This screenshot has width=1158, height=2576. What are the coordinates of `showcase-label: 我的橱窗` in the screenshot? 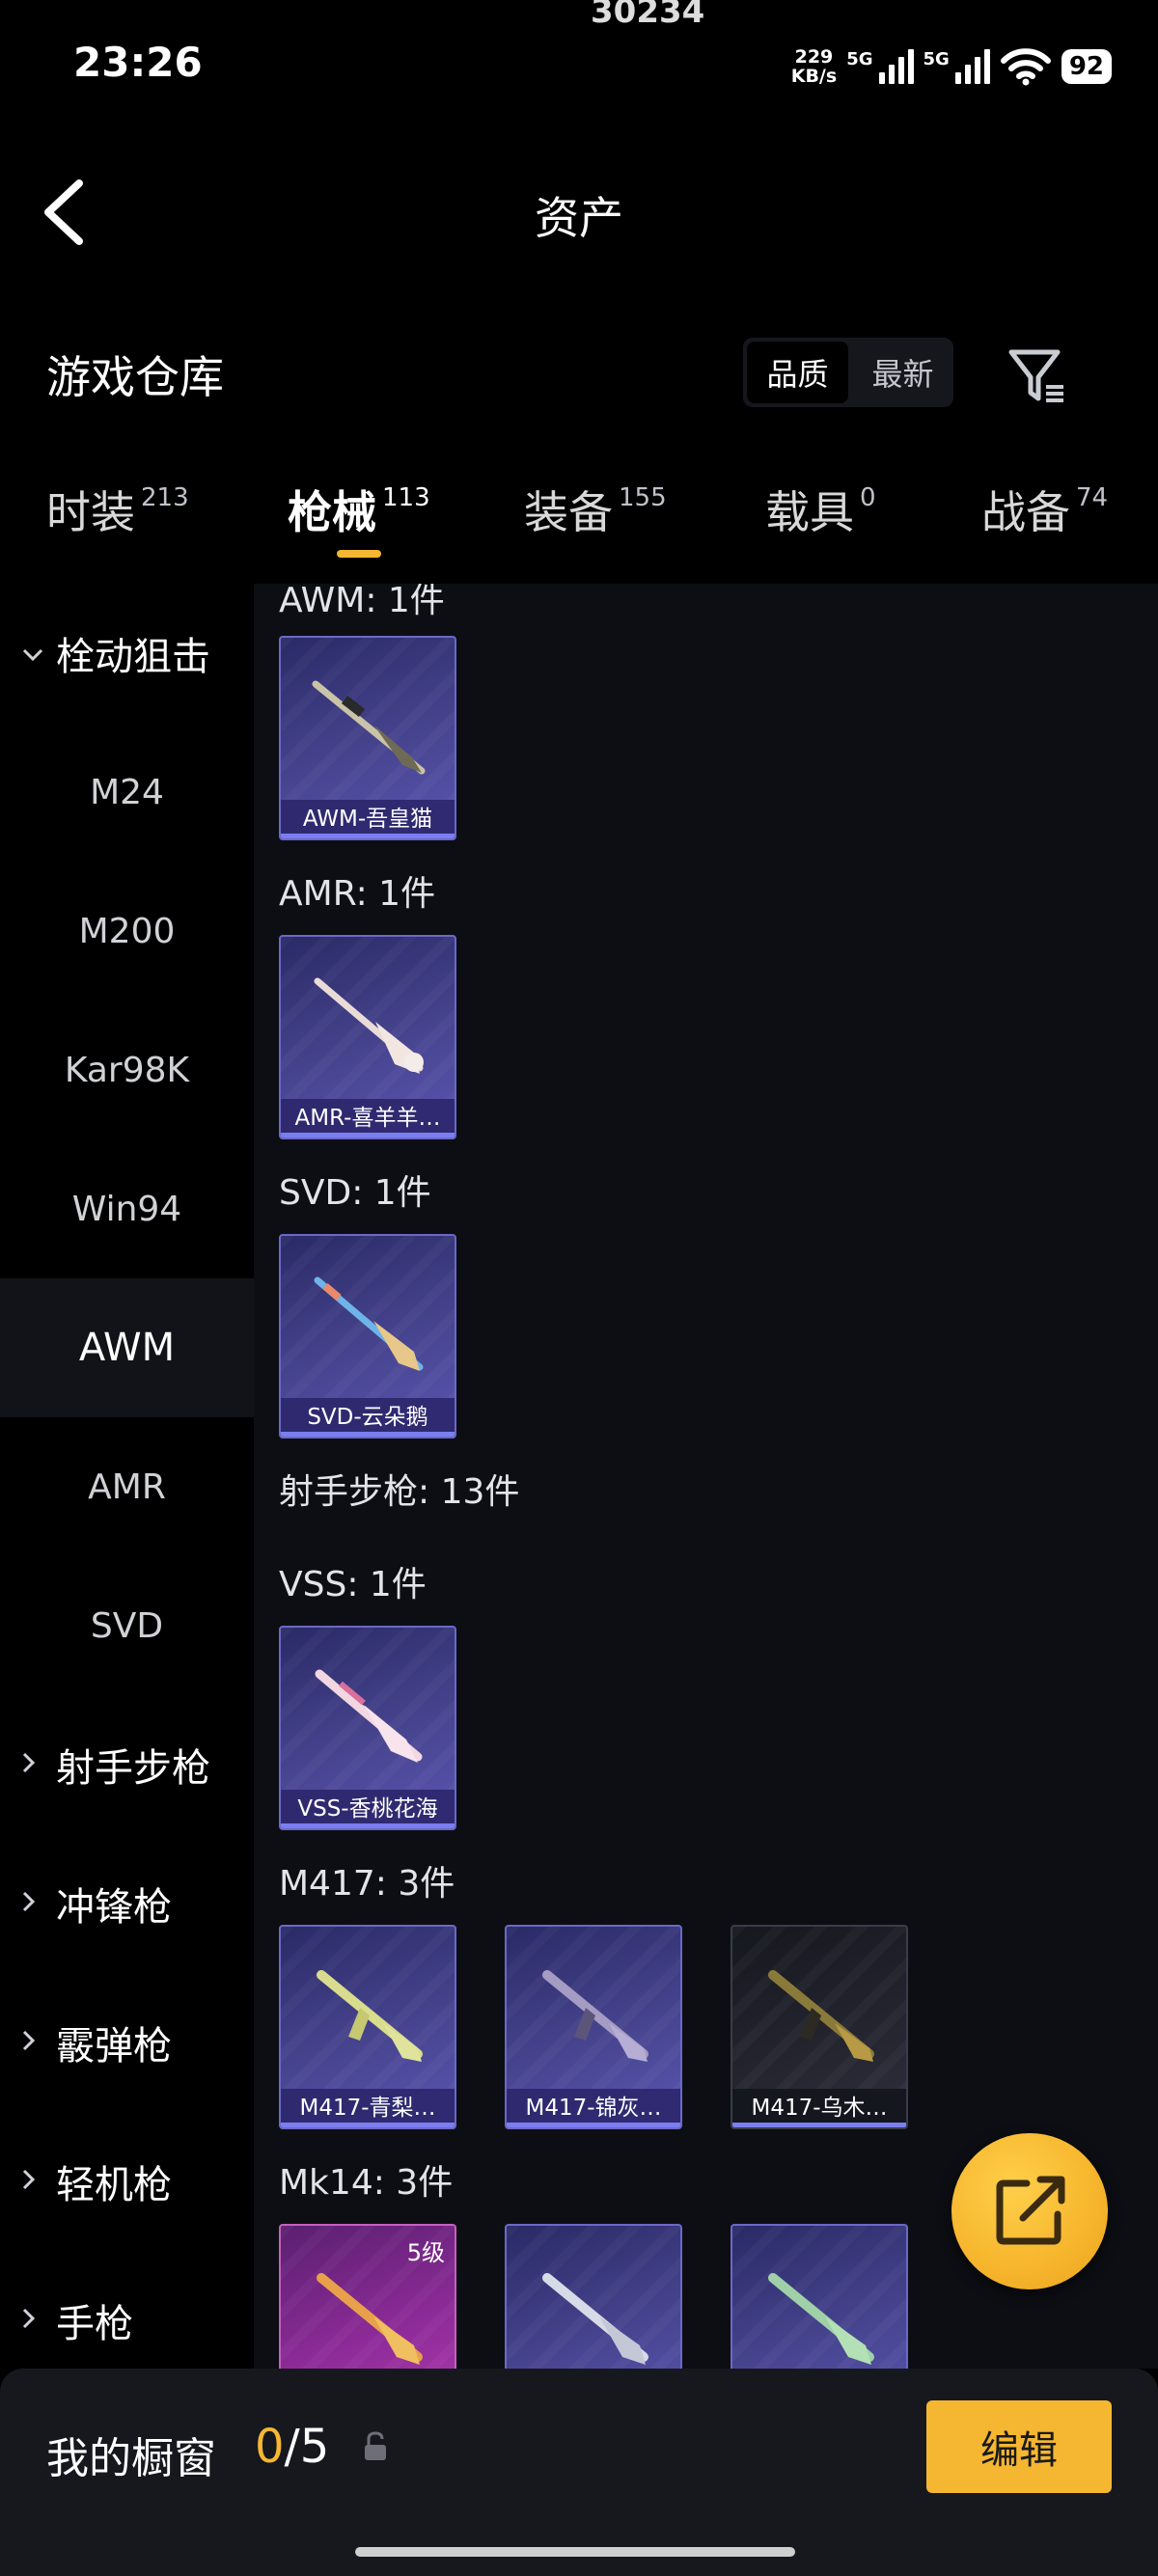 It's located at (131, 2459).